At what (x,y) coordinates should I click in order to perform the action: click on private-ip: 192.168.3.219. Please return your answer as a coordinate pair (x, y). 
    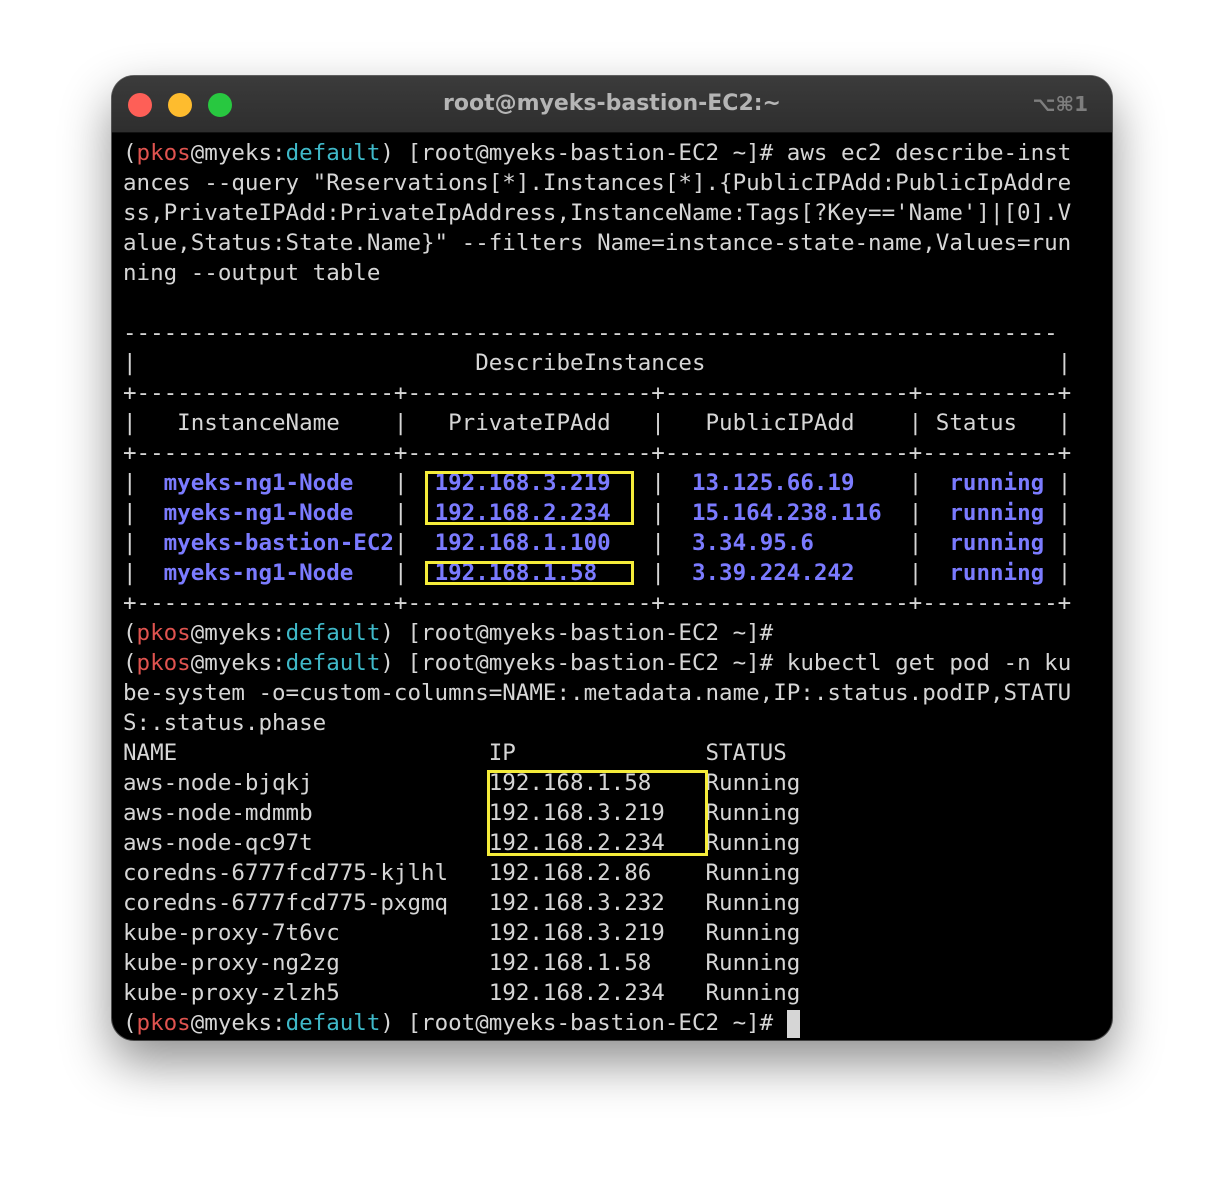
    Looking at the image, I should click on (529, 483).